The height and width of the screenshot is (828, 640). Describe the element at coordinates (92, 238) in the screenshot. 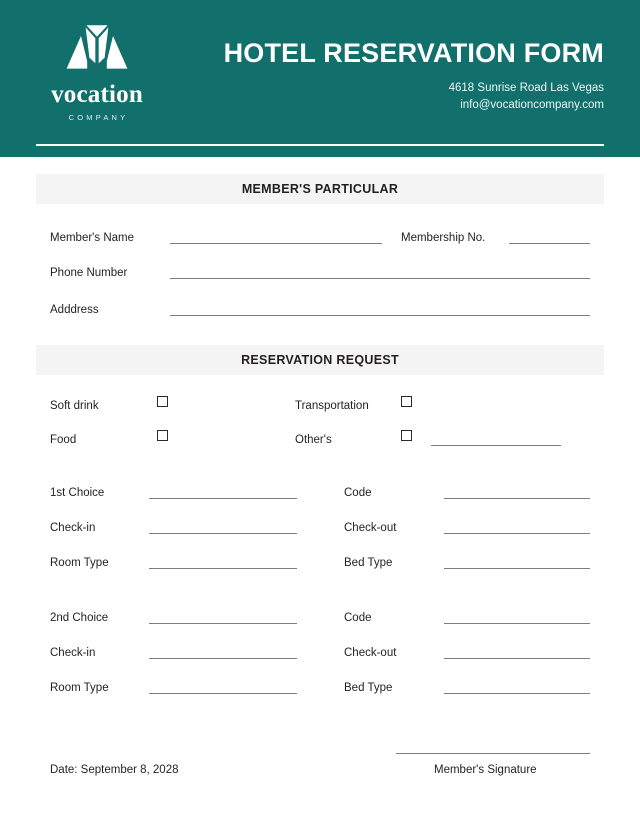

I see `member-name-label: Member's Name` at that location.